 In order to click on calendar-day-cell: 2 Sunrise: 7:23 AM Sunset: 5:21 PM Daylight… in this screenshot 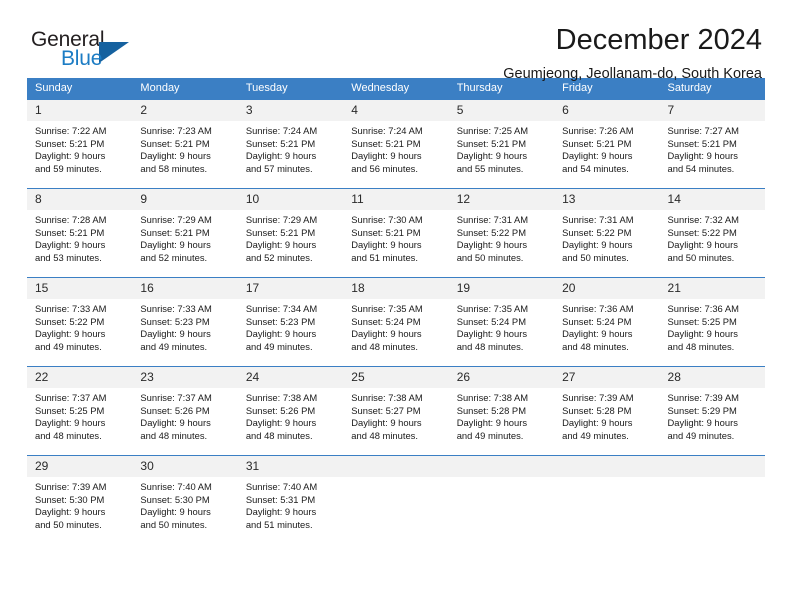, I will do `click(185, 144)`.